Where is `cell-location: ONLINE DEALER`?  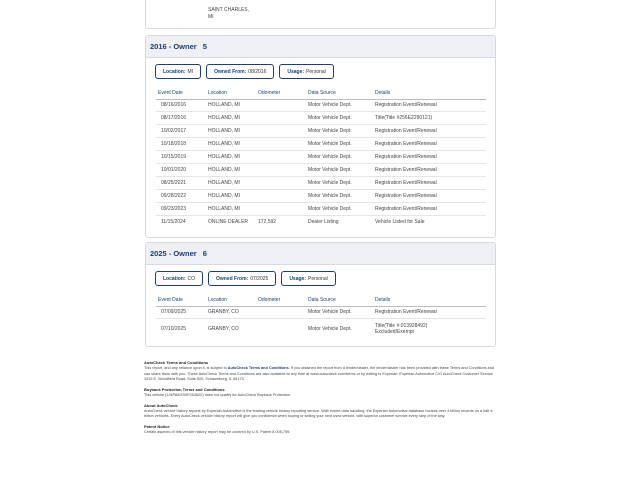
cell-location: ONLINE DEALER is located at coordinates (228, 221).